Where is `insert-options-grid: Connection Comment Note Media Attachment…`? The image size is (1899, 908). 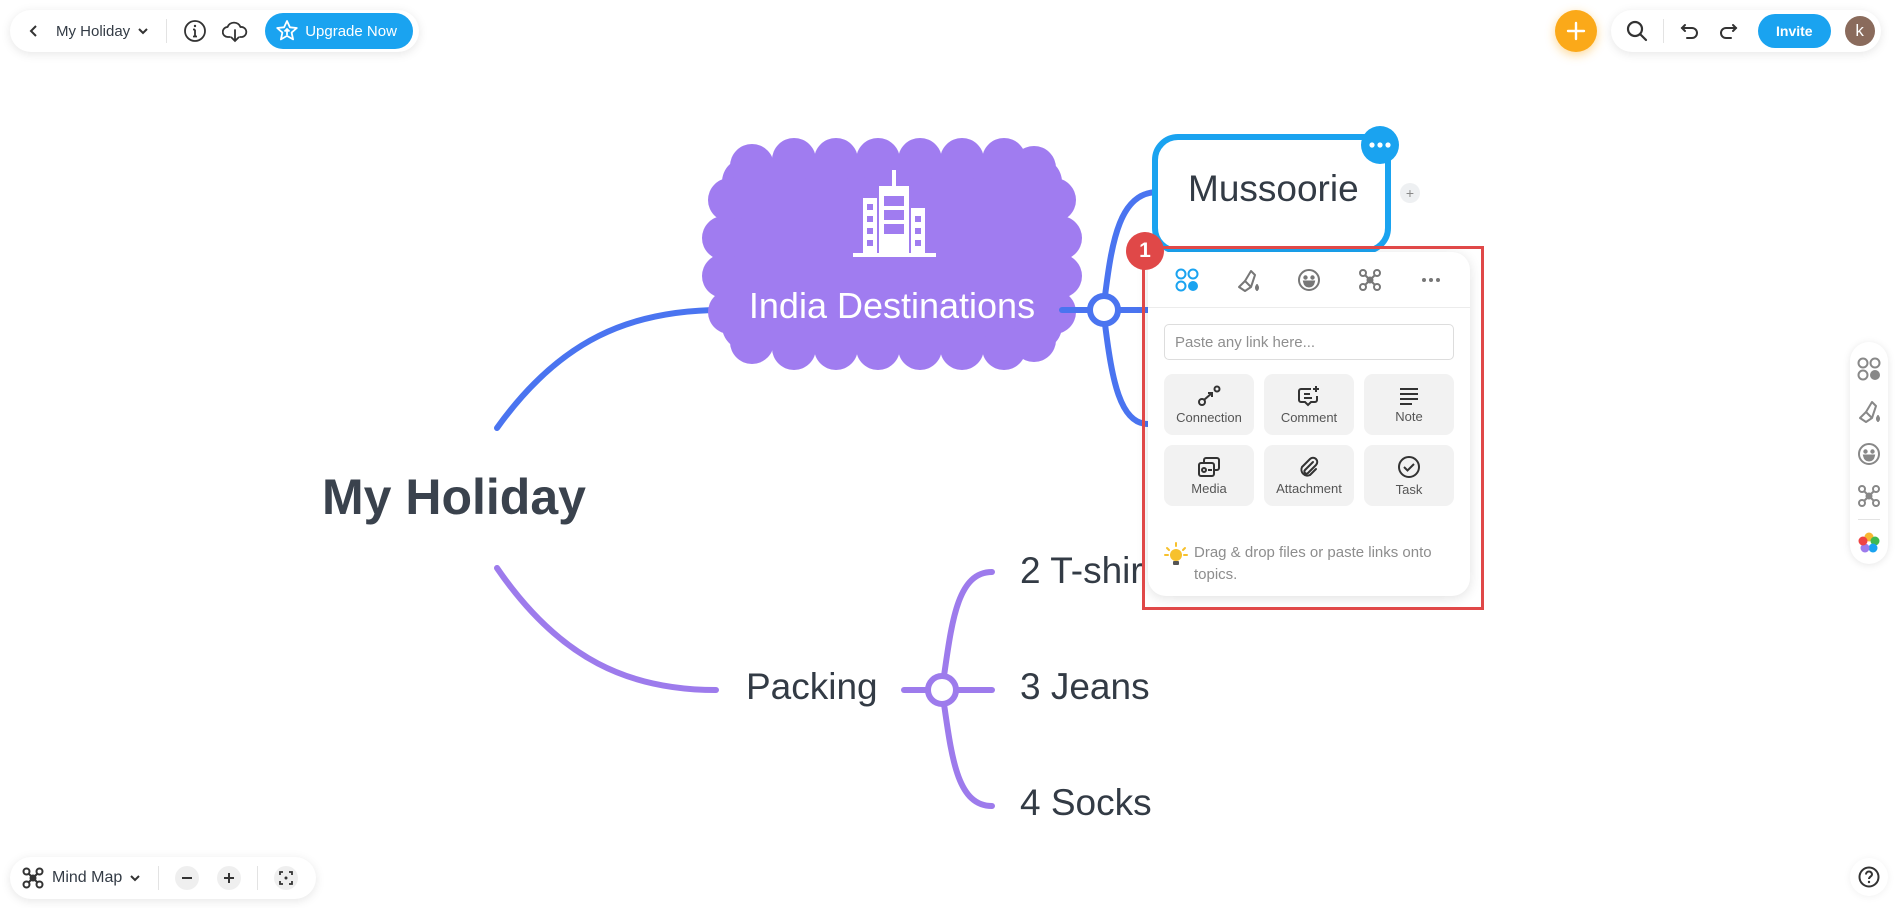 insert-options-grid: Connection Comment Note Media Attachment… is located at coordinates (1309, 440).